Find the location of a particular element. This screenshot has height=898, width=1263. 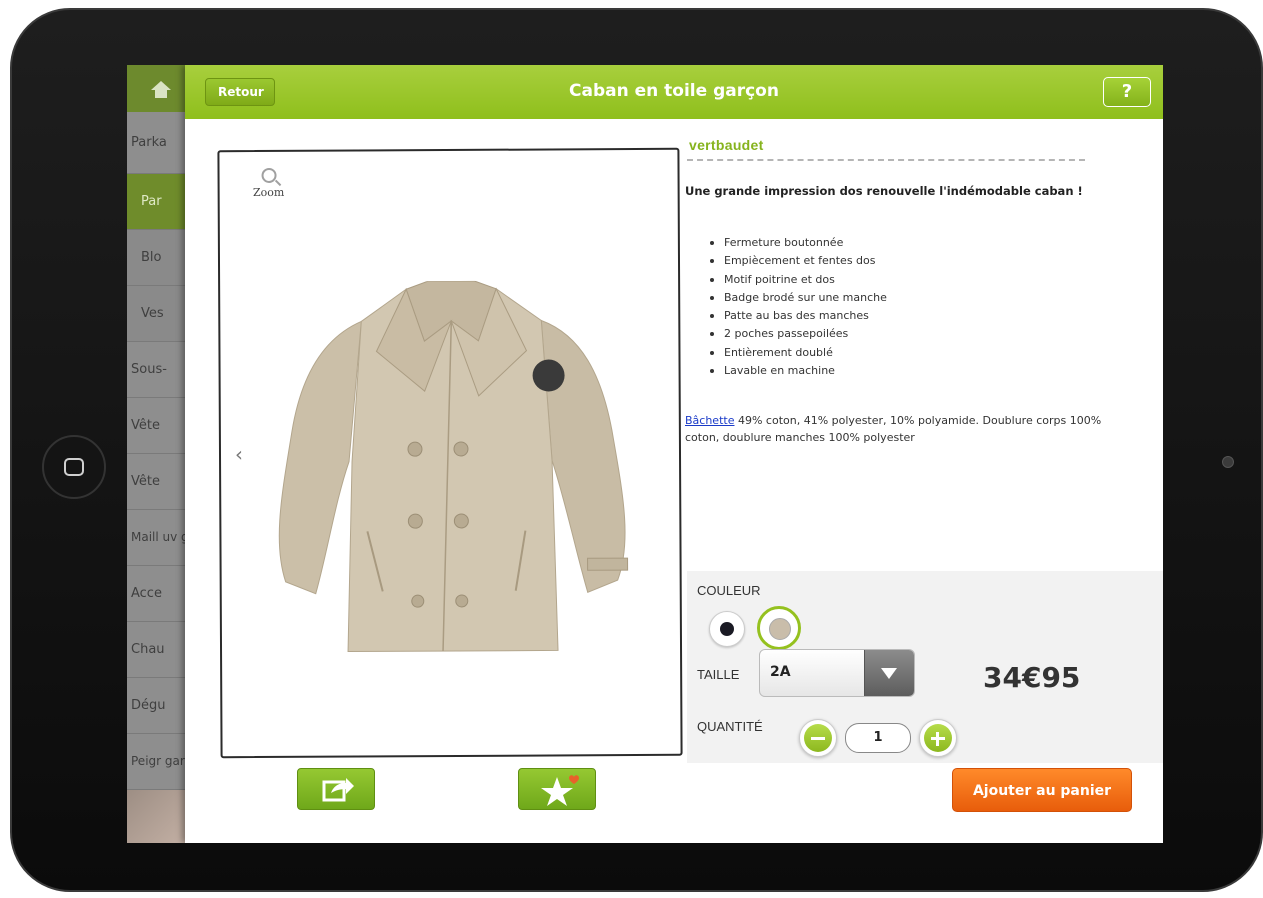

list-item: 2 poches passepoilées is located at coordinates (798, 334).